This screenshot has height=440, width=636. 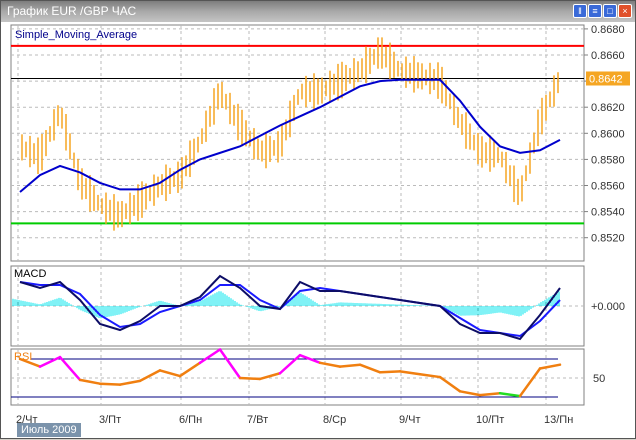 What do you see at coordinates (608, 239) in the screenshot?
I see `price-tick-label: 0.8520` at bounding box center [608, 239].